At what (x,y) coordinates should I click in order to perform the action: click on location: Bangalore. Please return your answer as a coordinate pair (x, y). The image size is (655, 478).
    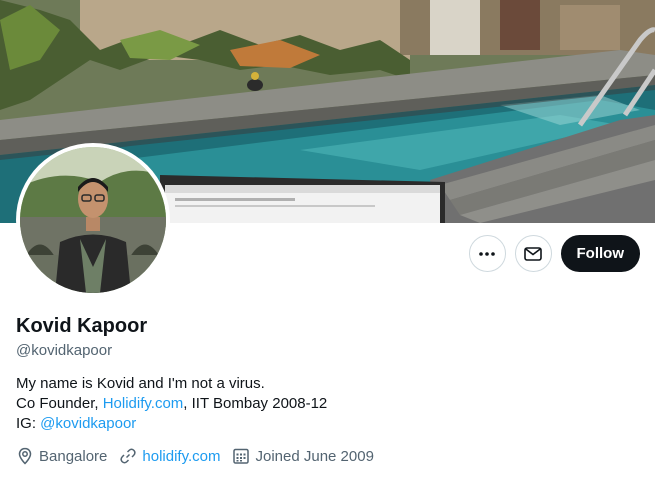
    Looking at the image, I should click on (61, 456).